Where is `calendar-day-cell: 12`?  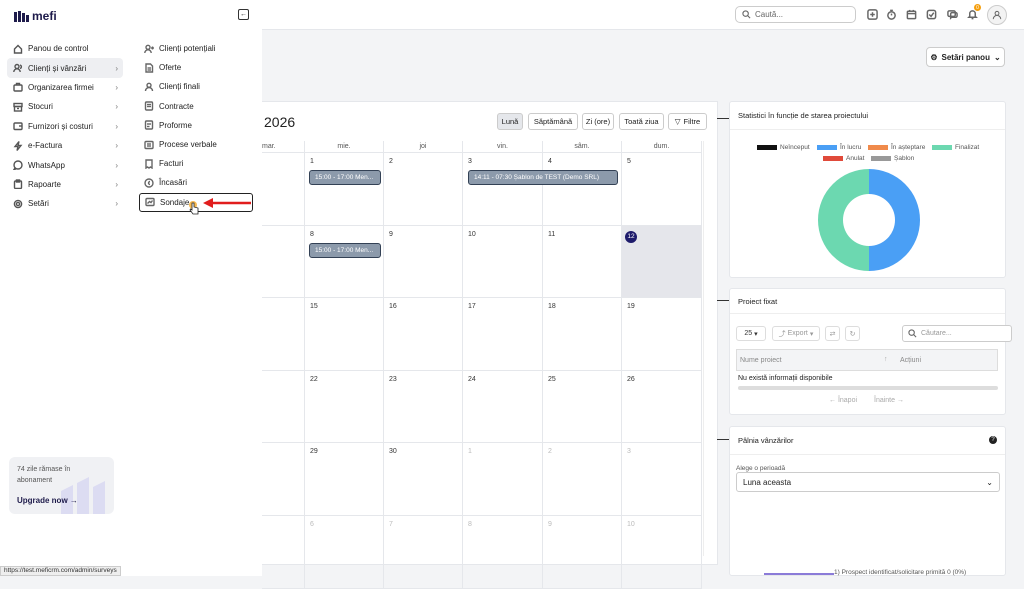
calendar-day-cell: 12 is located at coordinates (662, 262).